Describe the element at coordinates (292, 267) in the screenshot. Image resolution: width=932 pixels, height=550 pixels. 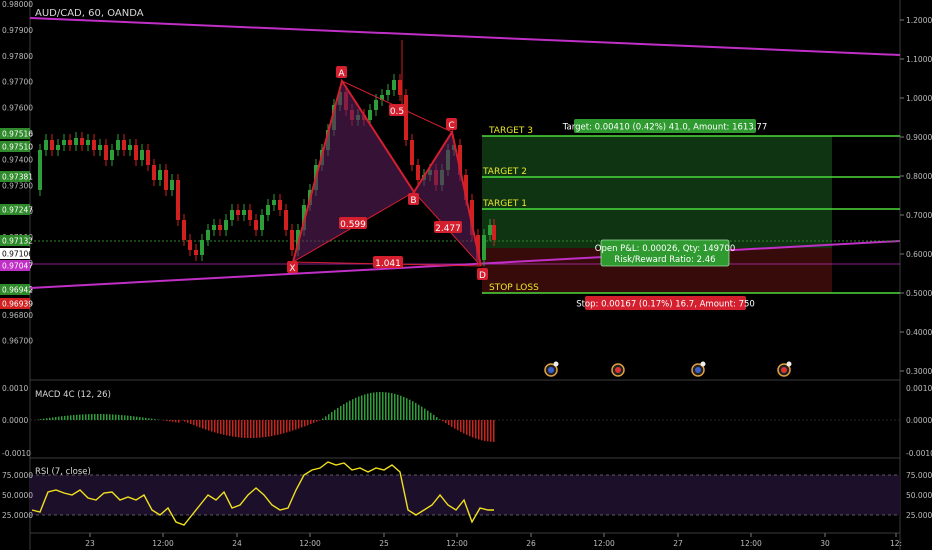
I see `point-x-label: X` at that location.